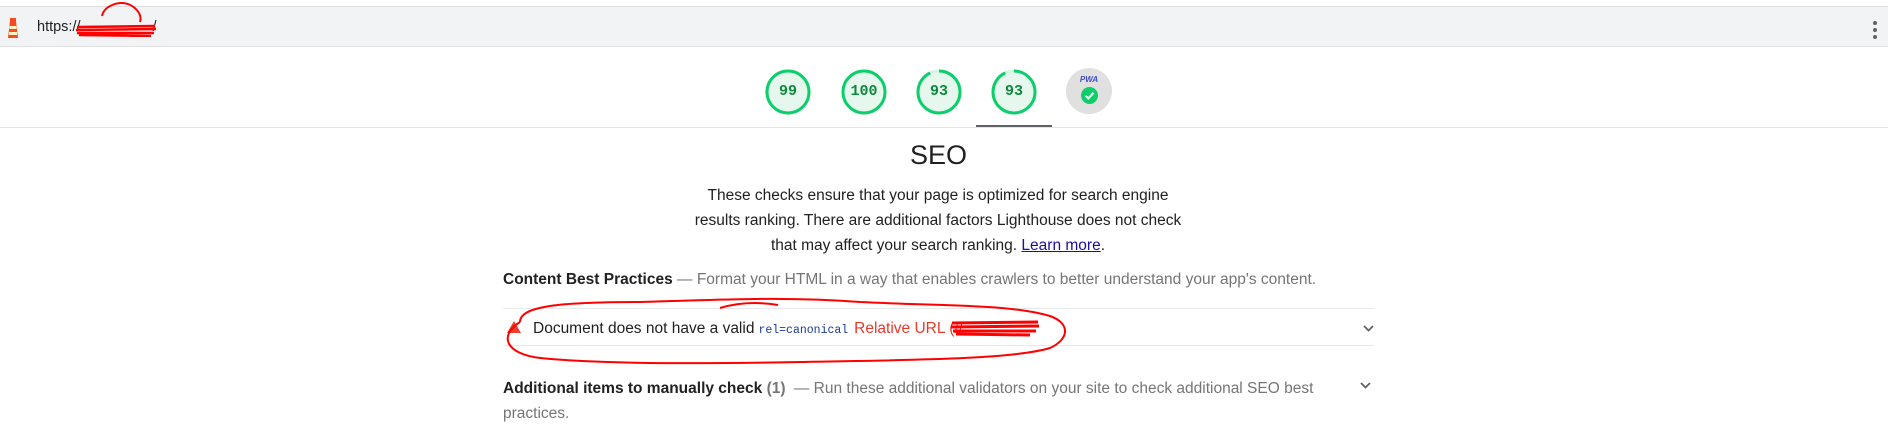  I want to click on audit-error: Relative URL (//, so click(908, 328).